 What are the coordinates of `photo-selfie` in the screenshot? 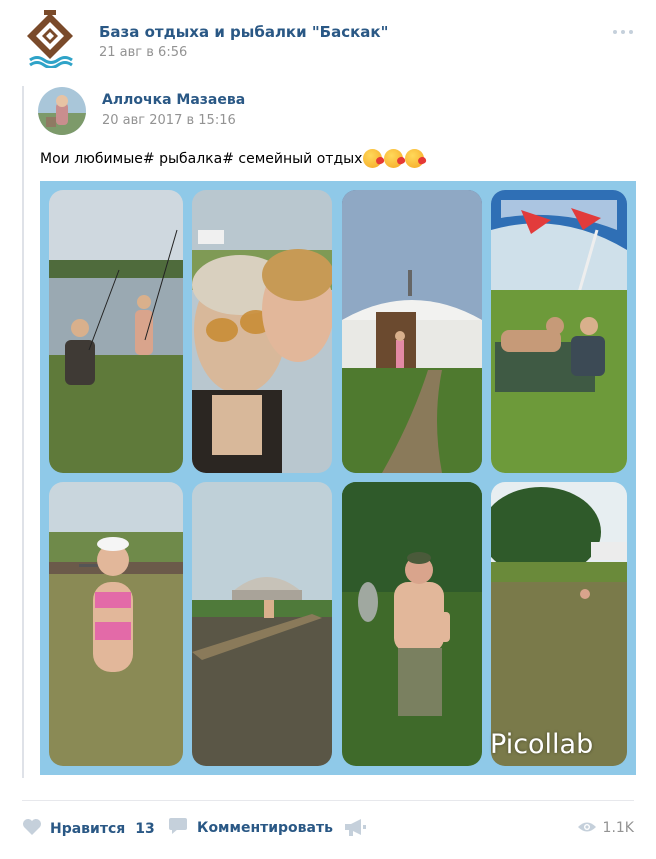 It's located at (262, 331).